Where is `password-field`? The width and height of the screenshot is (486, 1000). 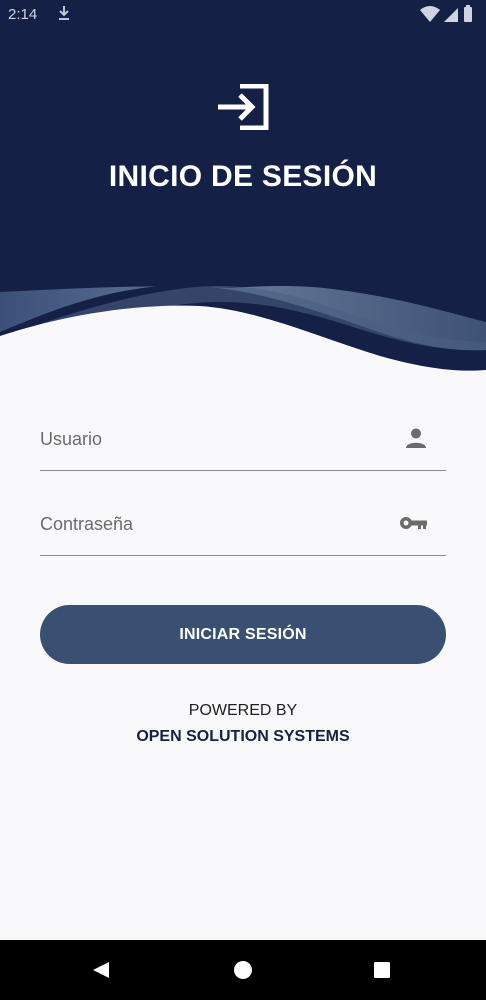
password-field is located at coordinates (243, 530).